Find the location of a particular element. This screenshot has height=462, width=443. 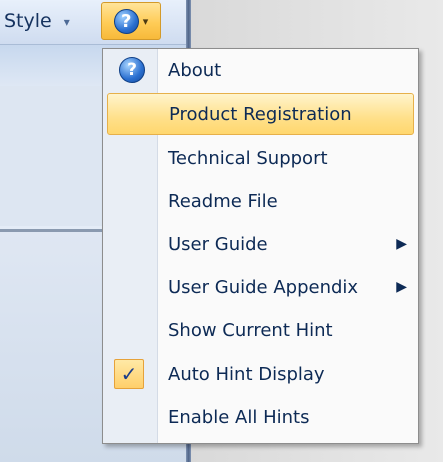

menu-item-label: User Guide is located at coordinates (218, 244).